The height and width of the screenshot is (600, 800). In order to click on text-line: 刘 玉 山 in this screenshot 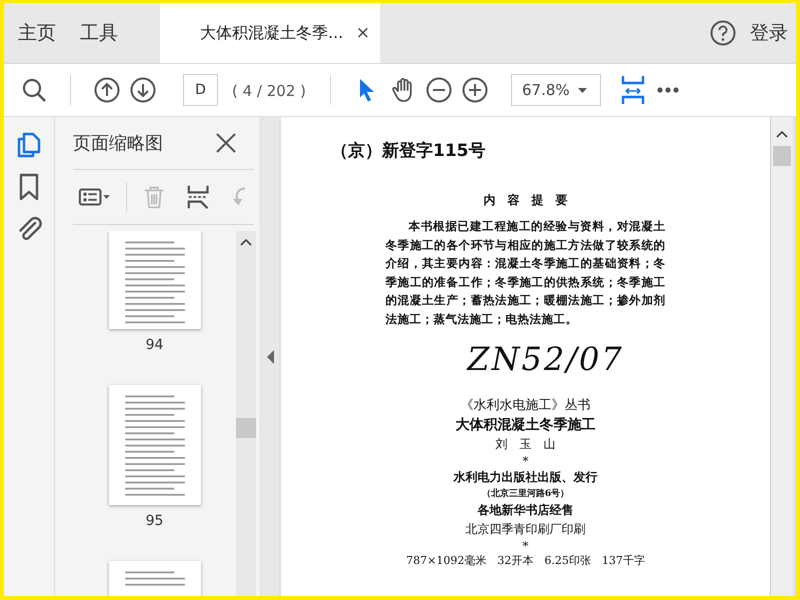, I will do `click(526, 444)`.